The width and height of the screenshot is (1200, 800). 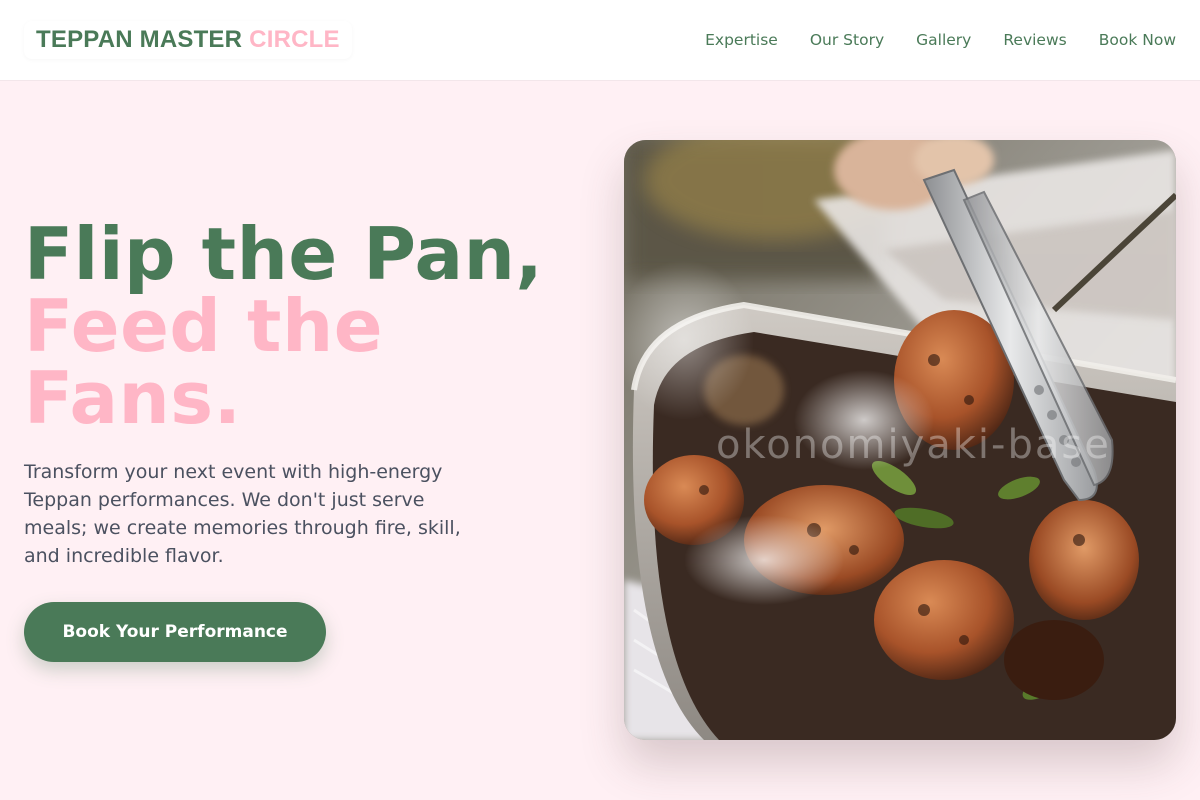 I want to click on nav-link-our-story: Our Story, so click(x=847, y=40).